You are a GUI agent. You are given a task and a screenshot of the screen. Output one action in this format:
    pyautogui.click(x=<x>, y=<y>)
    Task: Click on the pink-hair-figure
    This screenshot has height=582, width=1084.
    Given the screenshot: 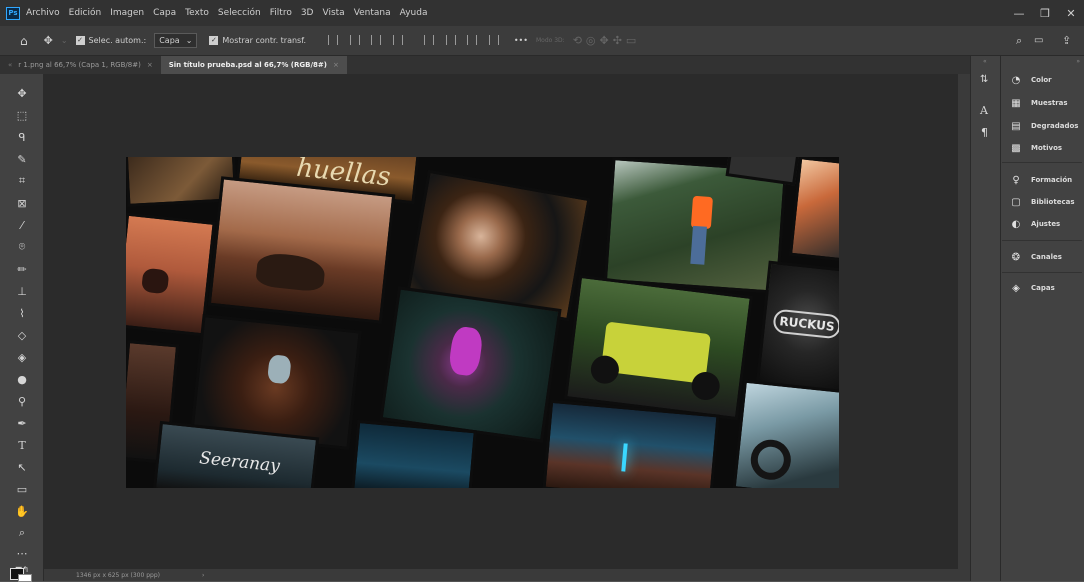 What is the action you would take?
    pyautogui.click(x=465, y=351)
    